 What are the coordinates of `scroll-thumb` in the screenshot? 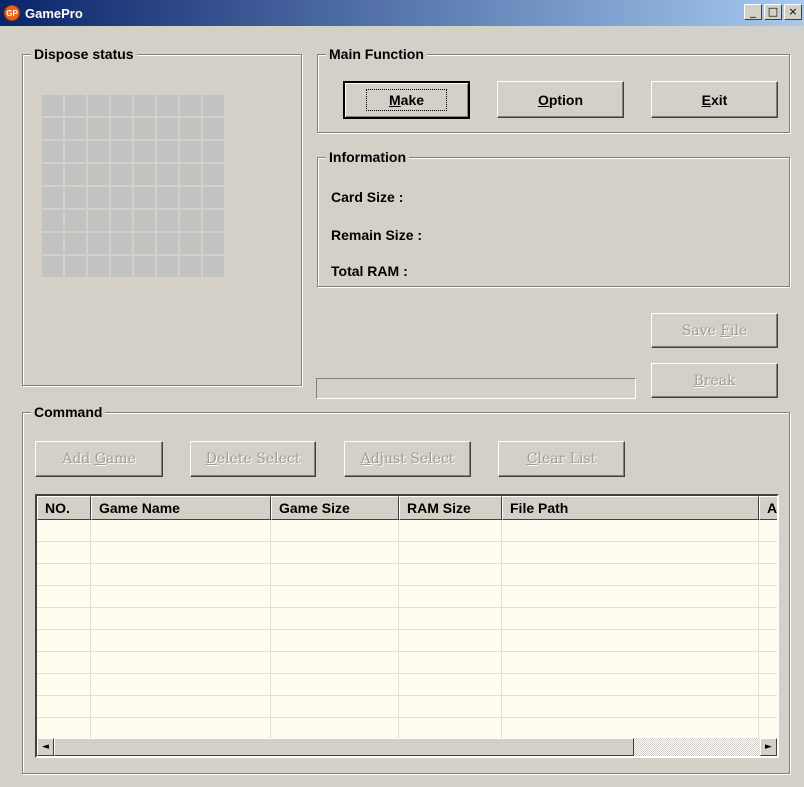 It's located at (344, 747).